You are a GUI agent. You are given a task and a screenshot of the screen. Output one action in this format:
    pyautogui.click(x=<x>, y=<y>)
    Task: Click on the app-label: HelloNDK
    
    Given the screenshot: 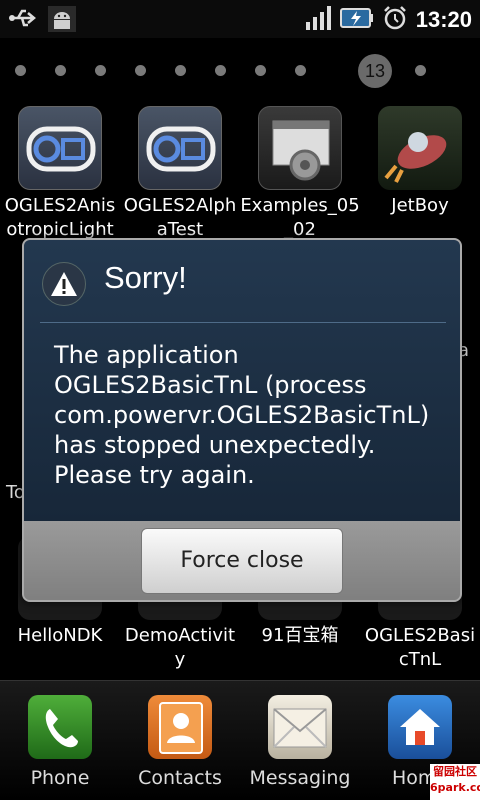 What is the action you would take?
    pyautogui.click(x=60, y=635)
    